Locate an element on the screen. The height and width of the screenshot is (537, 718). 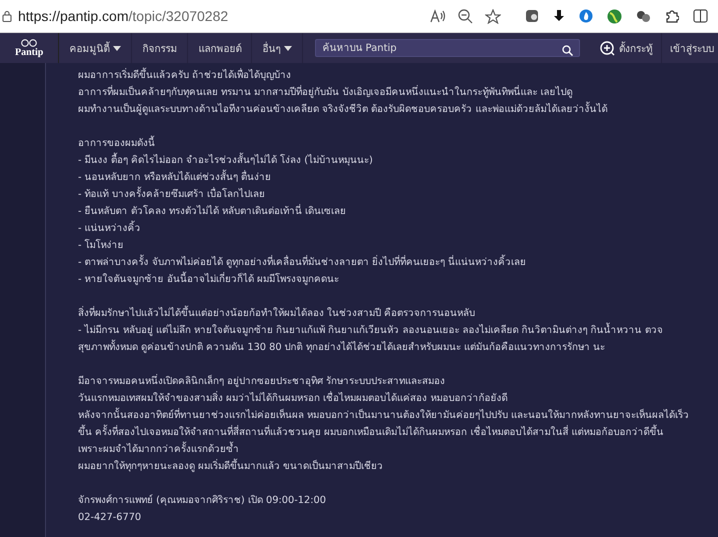
post-text-line: จักรพงศ์การแพทย์ (คุณหมอจากศิริราช) เปิด 09:00-12:00 is located at coordinates (202, 500).